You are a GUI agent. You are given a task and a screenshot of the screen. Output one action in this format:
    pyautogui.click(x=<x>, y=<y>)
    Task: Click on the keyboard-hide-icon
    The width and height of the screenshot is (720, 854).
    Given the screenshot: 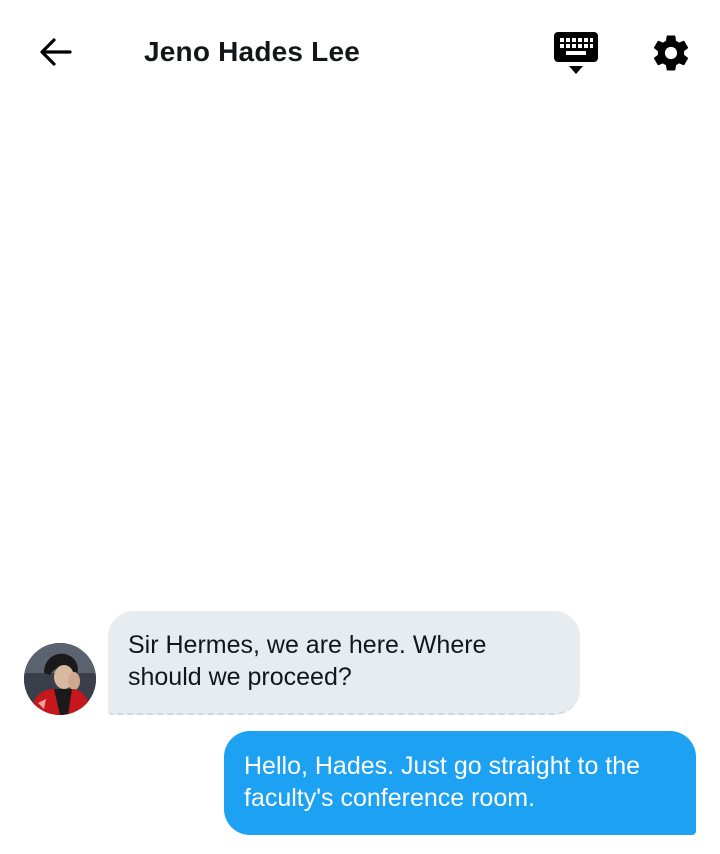 What is the action you would take?
    pyautogui.click(x=576, y=53)
    